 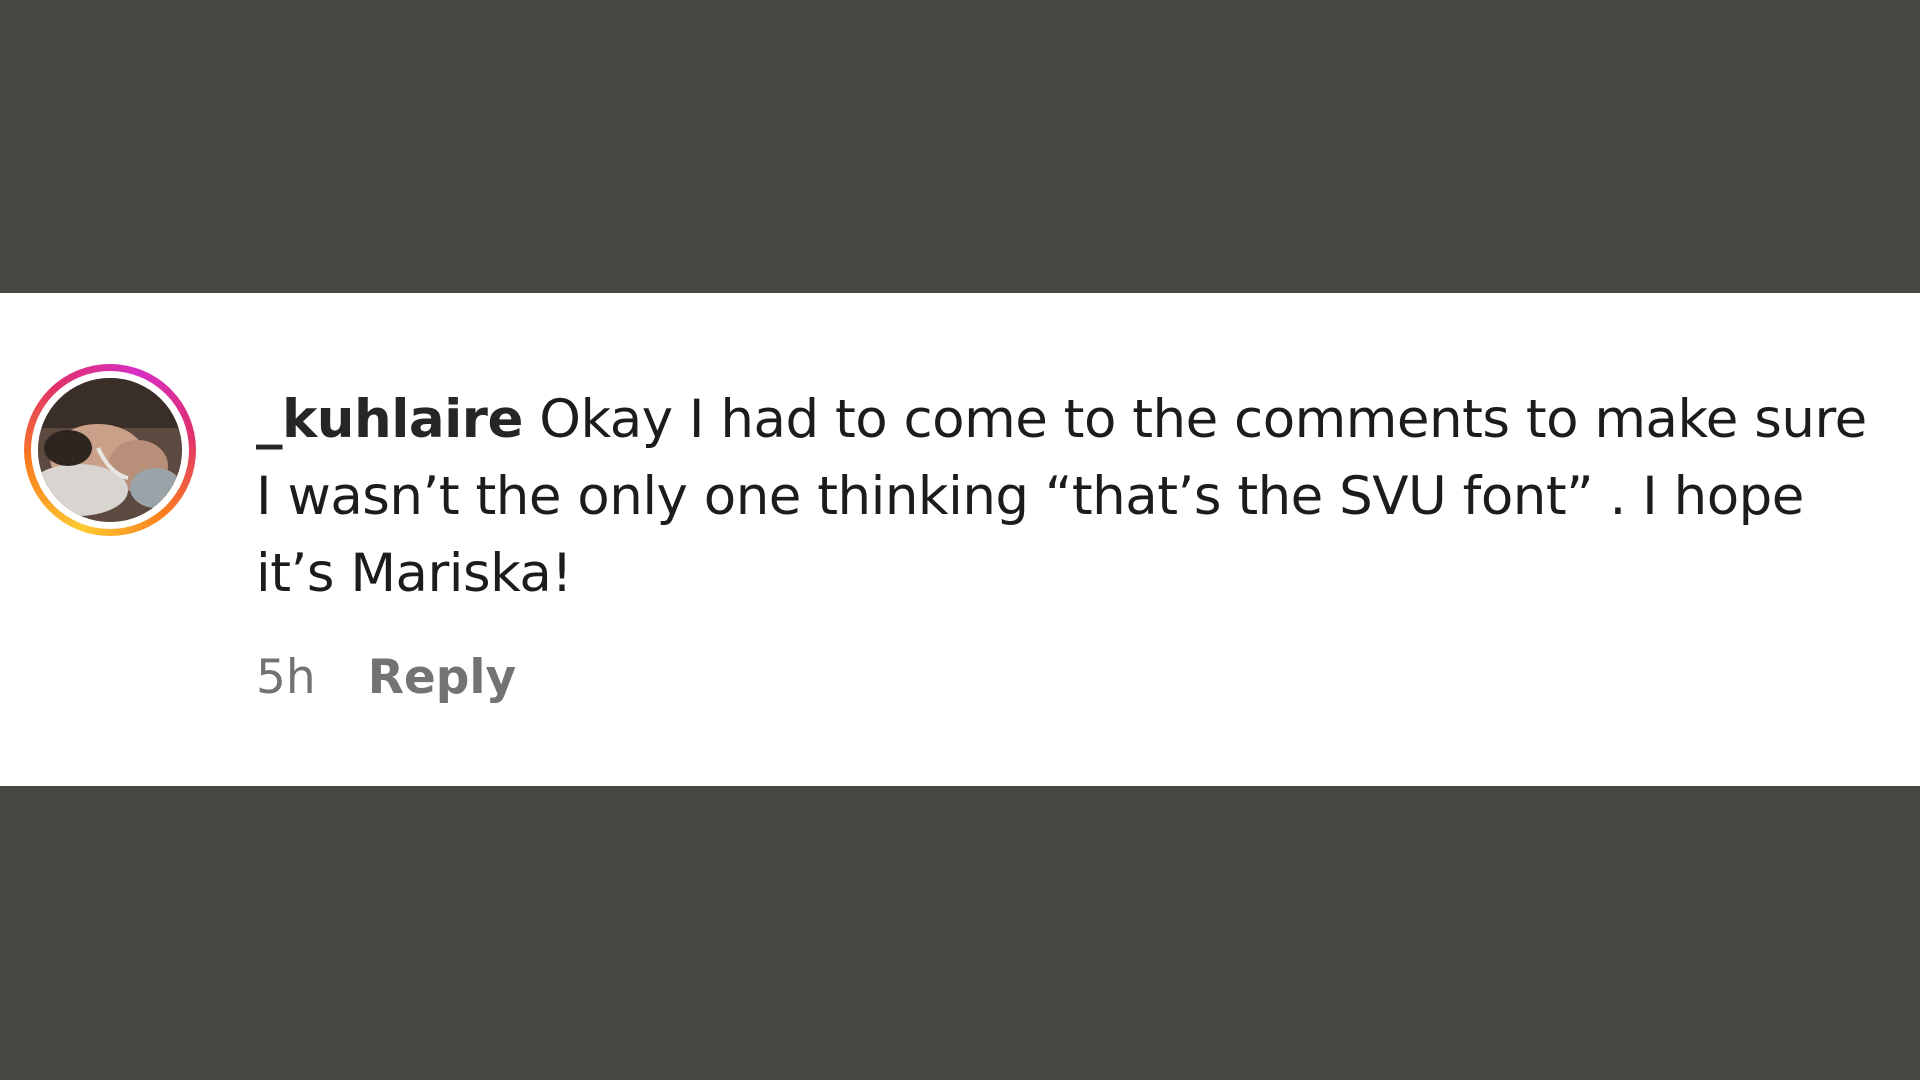 What do you see at coordinates (286, 677) in the screenshot?
I see `comment-timestamp: 5h` at bounding box center [286, 677].